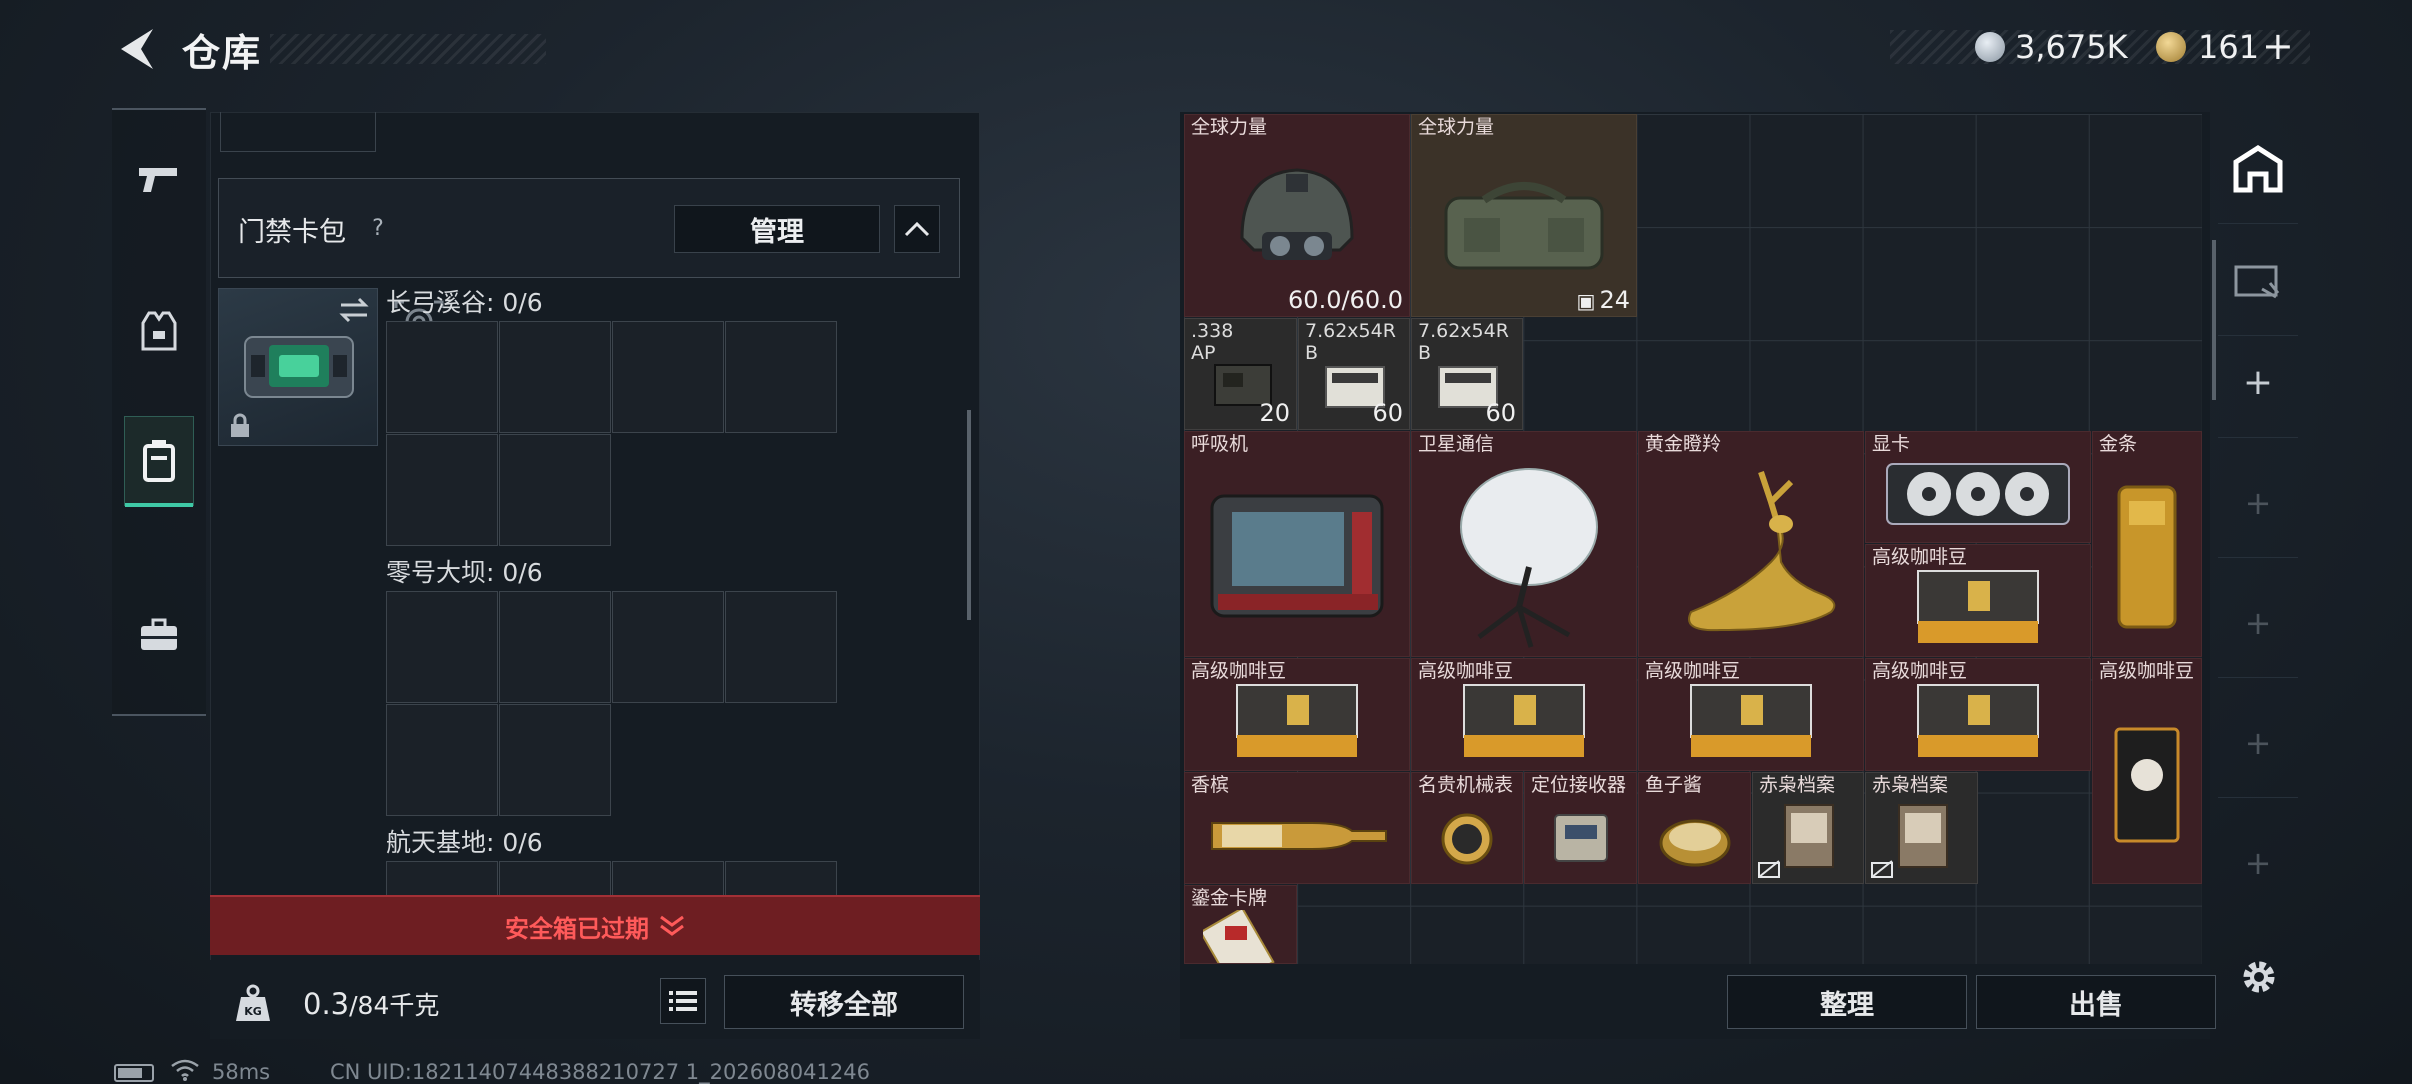 The width and height of the screenshot is (2412, 1084). What do you see at coordinates (1229, 127) in the screenshot?
I see `item-name: 全球力量` at bounding box center [1229, 127].